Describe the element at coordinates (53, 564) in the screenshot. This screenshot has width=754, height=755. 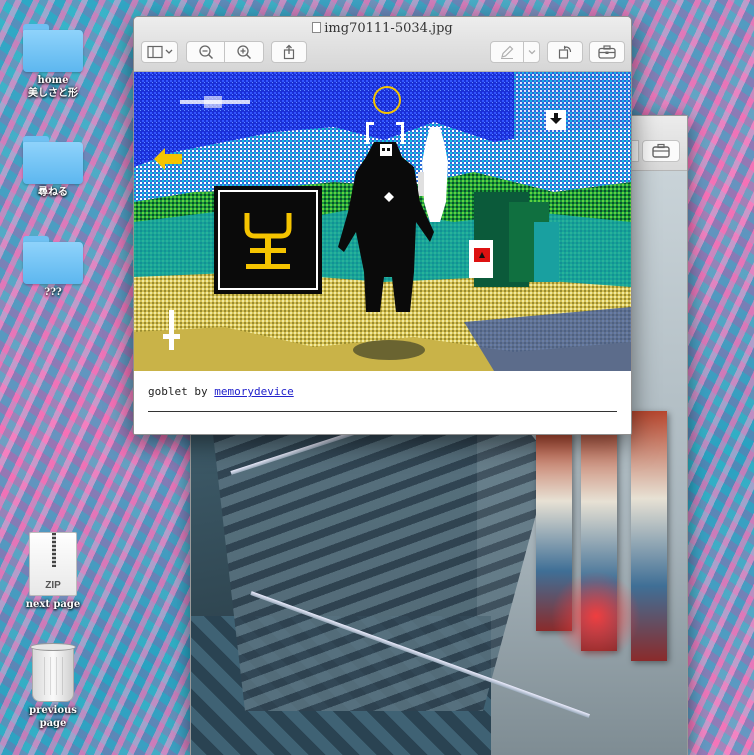
I see `zip-archive-icon: ZIP` at that location.